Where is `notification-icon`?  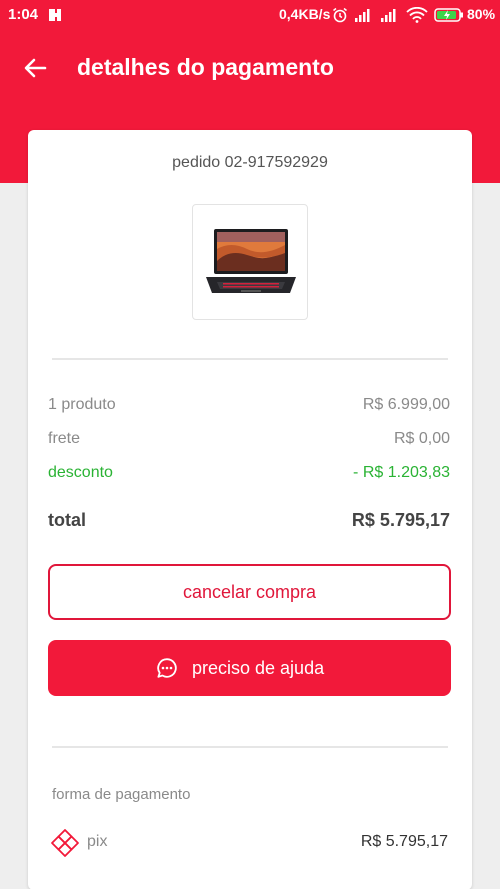 notification-icon is located at coordinates (55, 15).